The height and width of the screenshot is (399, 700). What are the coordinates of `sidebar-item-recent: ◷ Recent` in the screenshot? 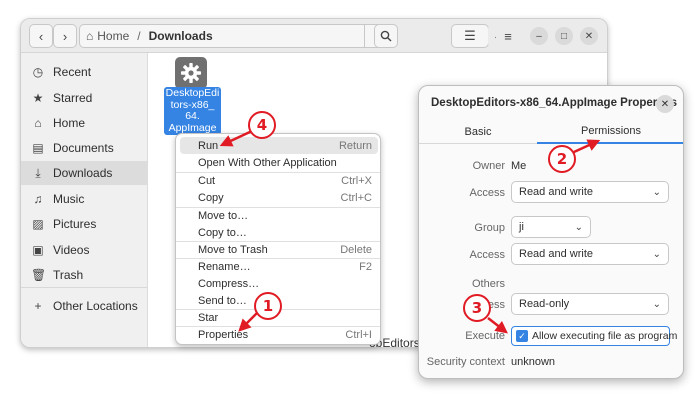 It's located at (84, 72).